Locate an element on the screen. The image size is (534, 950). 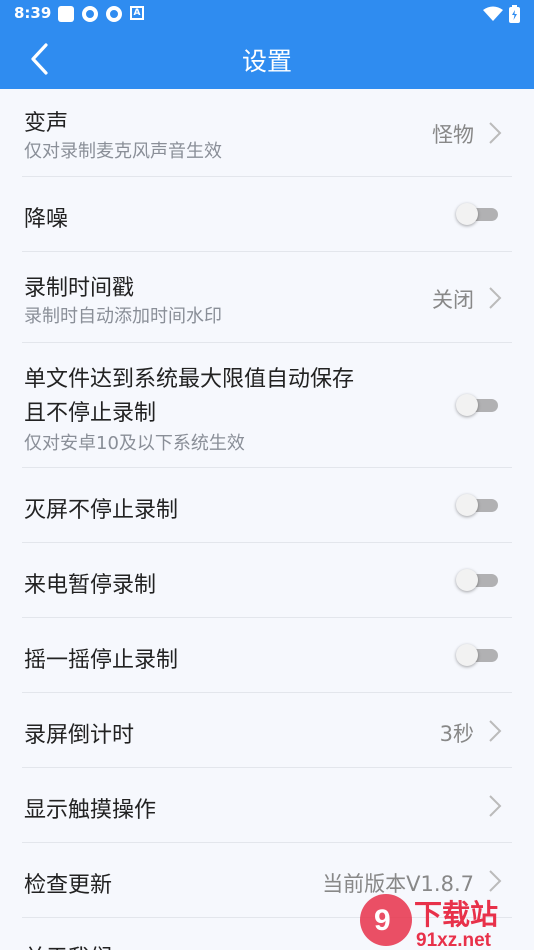
noise-reduction-toggle is located at coordinates (478, 214).